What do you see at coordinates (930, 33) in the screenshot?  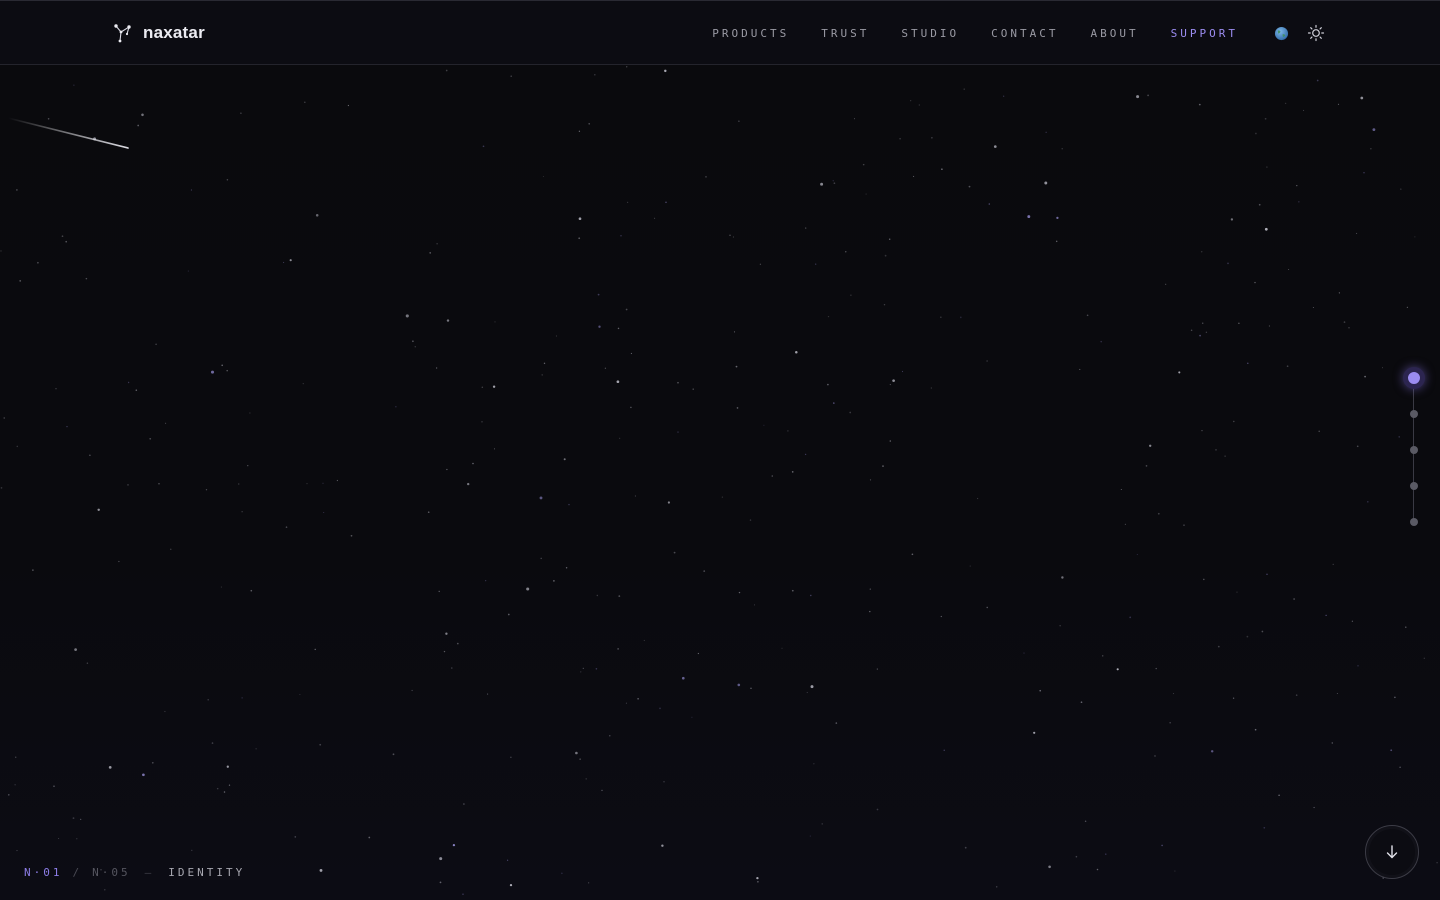 I see `nav-item-studio: STUDIO` at bounding box center [930, 33].